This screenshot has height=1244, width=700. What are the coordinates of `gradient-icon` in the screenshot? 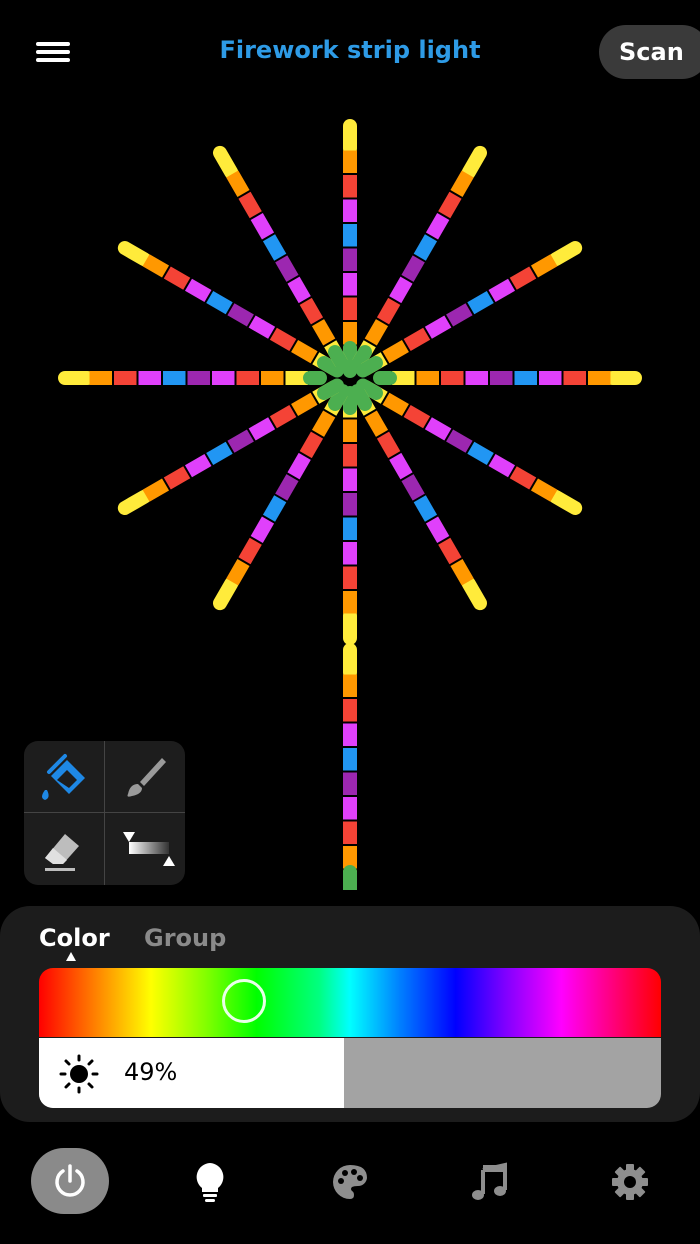 It's located at (149, 848).